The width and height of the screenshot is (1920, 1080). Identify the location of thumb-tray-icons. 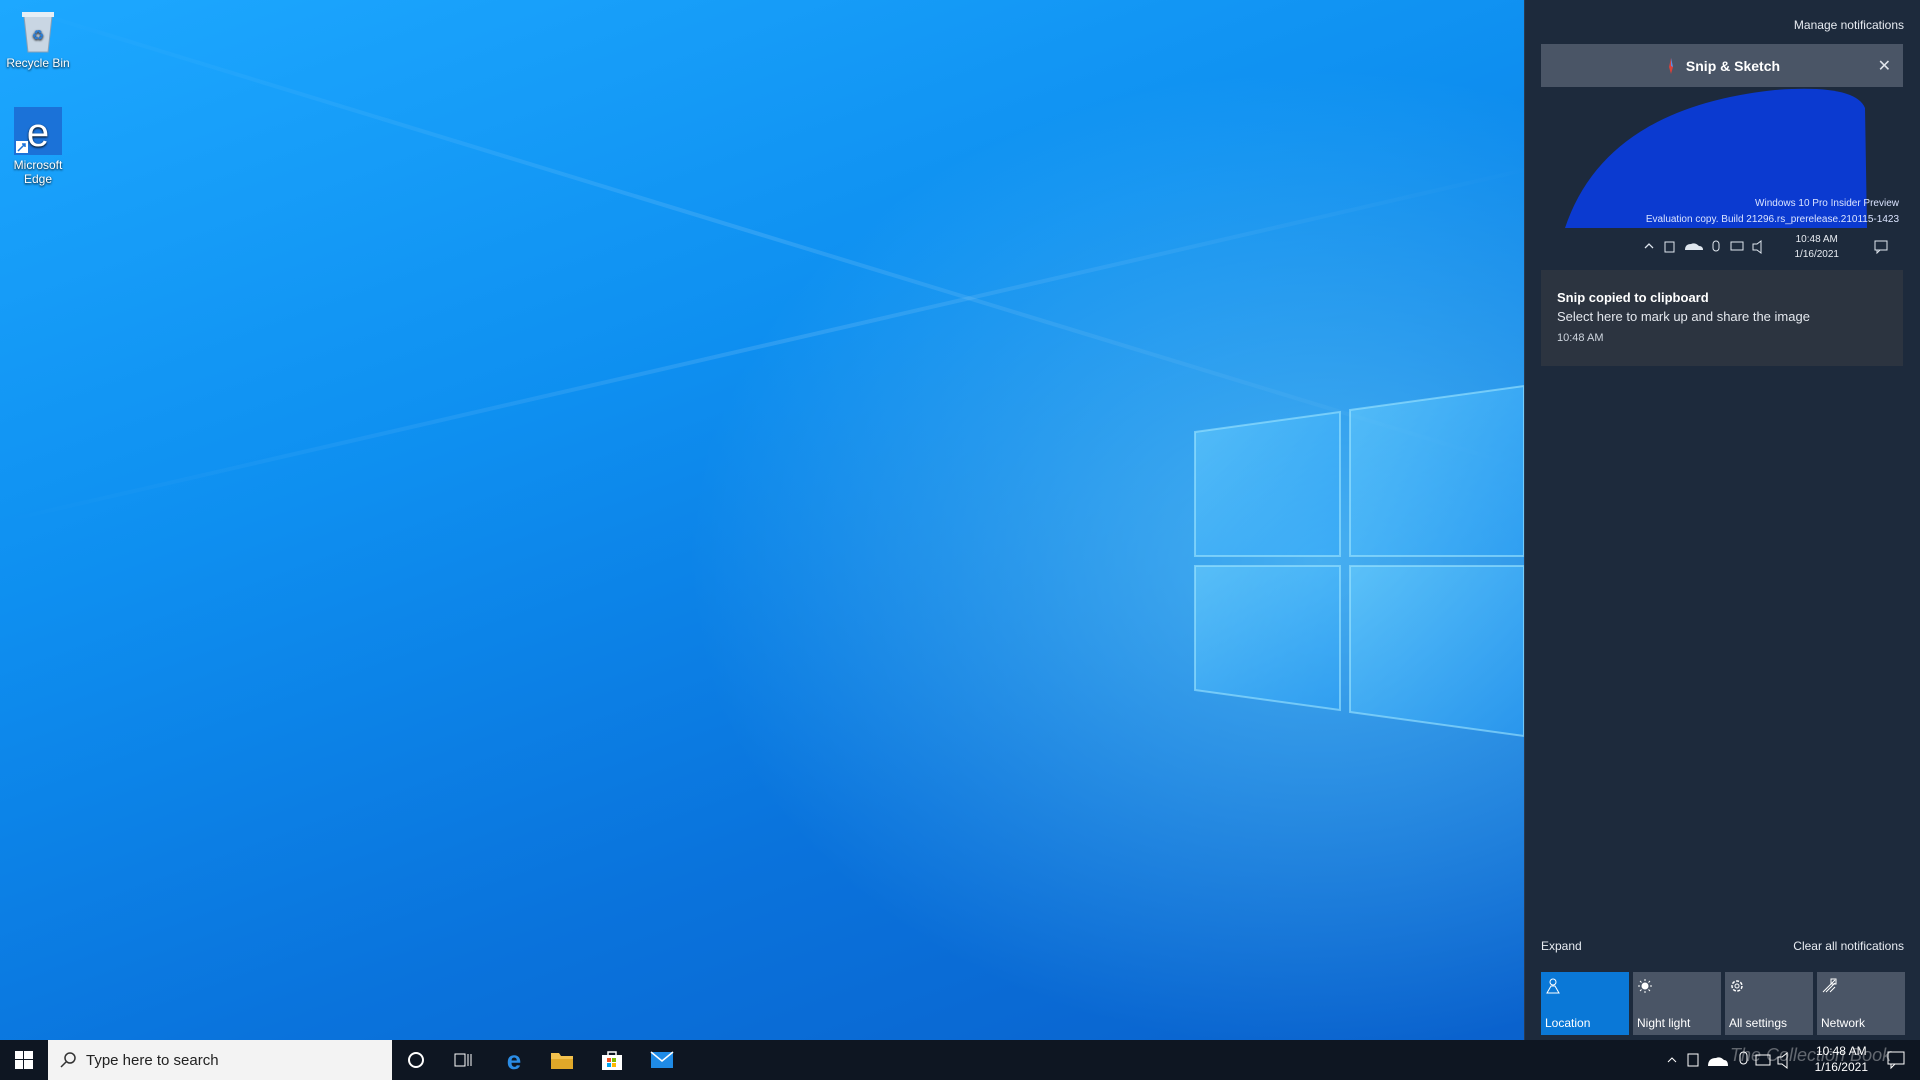
(1703, 247).